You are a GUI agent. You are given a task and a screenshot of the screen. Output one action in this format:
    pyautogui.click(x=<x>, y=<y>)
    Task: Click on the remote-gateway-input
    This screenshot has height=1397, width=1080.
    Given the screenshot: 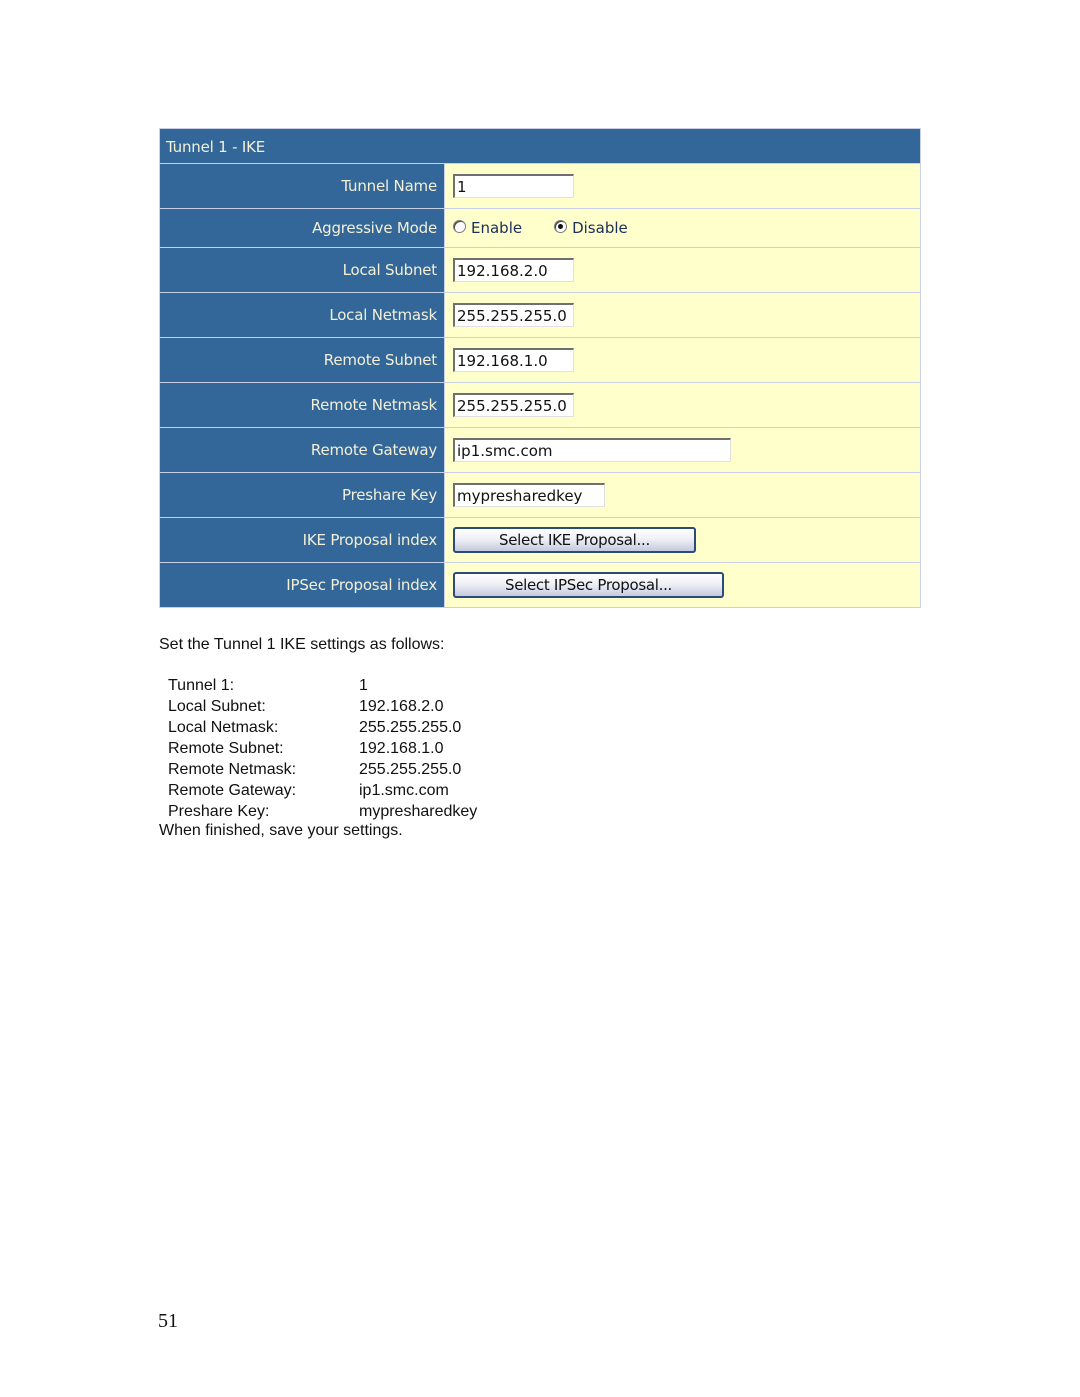 What is the action you would take?
    pyautogui.click(x=592, y=450)
    